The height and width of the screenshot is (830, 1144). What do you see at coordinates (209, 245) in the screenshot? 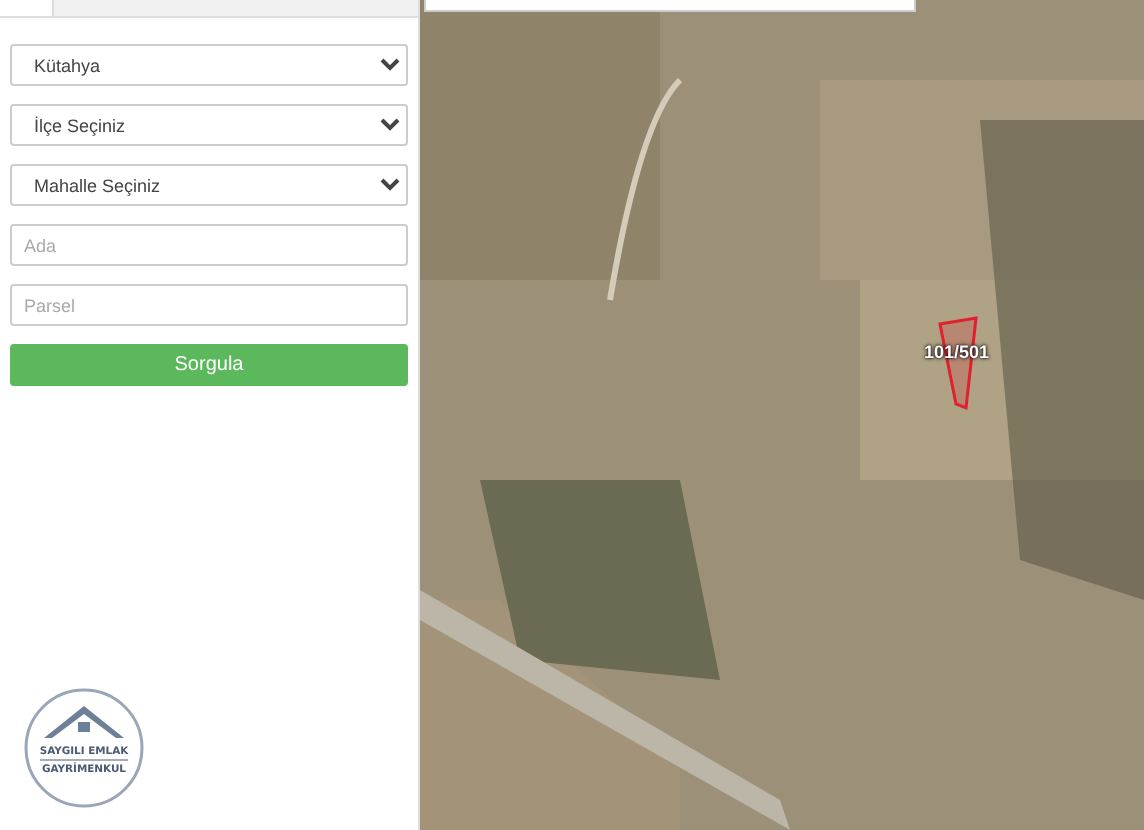
I see `input-field: Ada` at bounding box center [209, 245].